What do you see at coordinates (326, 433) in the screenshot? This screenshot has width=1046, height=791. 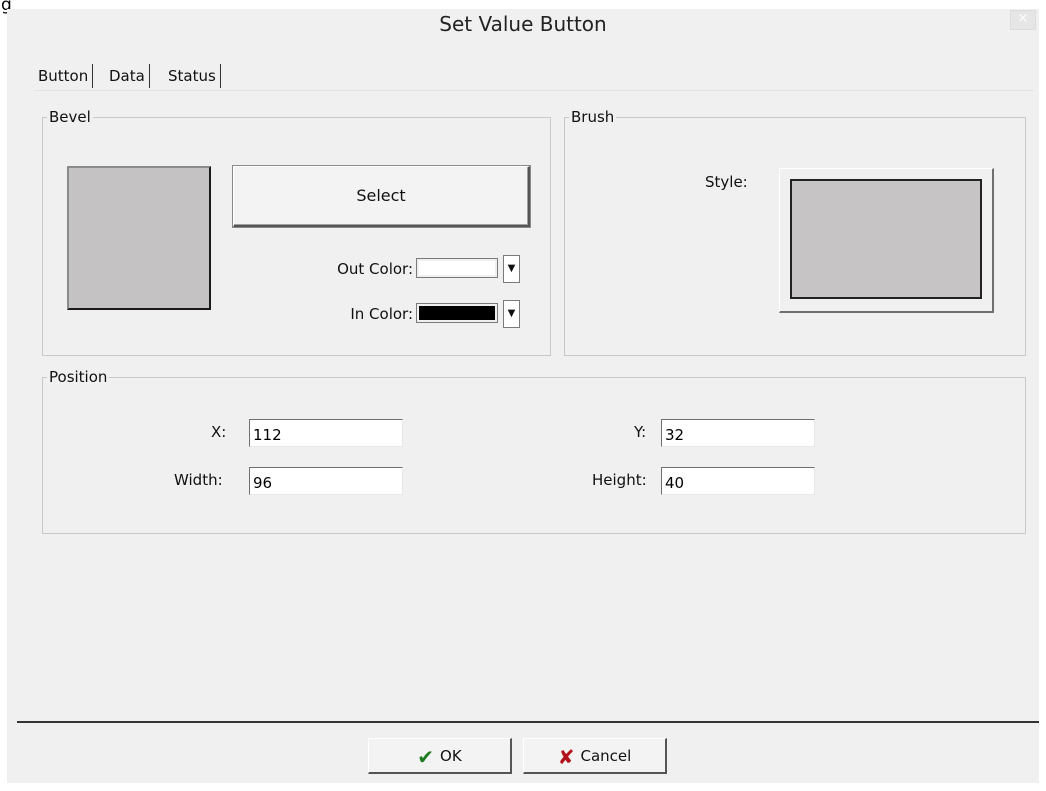 I see `x-field` at bounding box center [326, 433].